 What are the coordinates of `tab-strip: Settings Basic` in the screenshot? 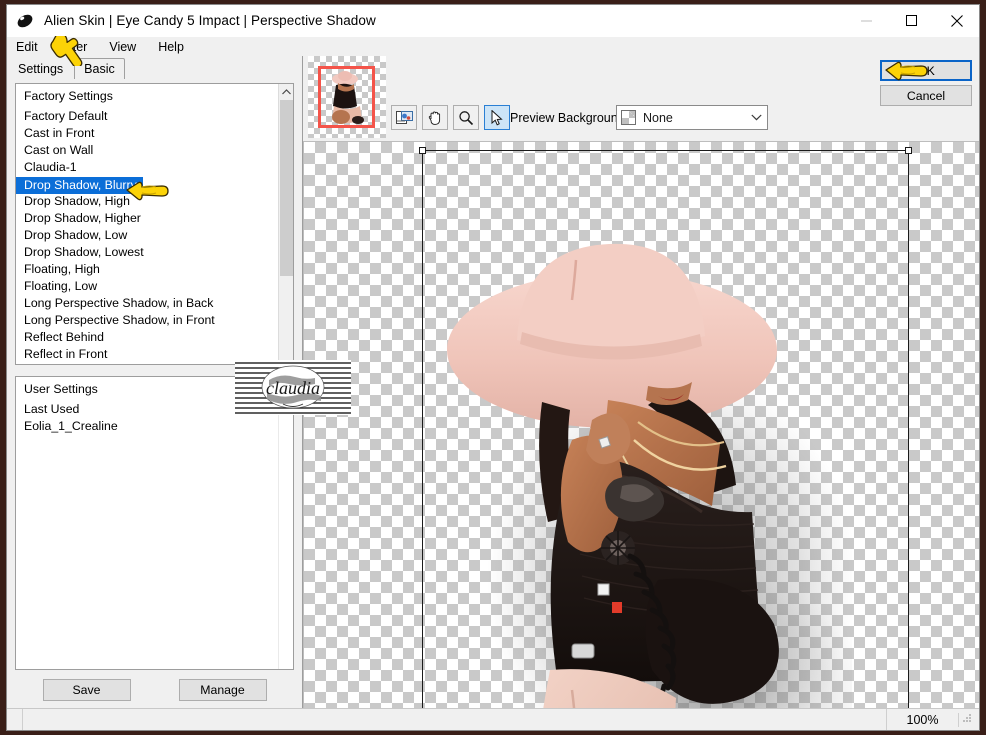 It's located at (154, 67).